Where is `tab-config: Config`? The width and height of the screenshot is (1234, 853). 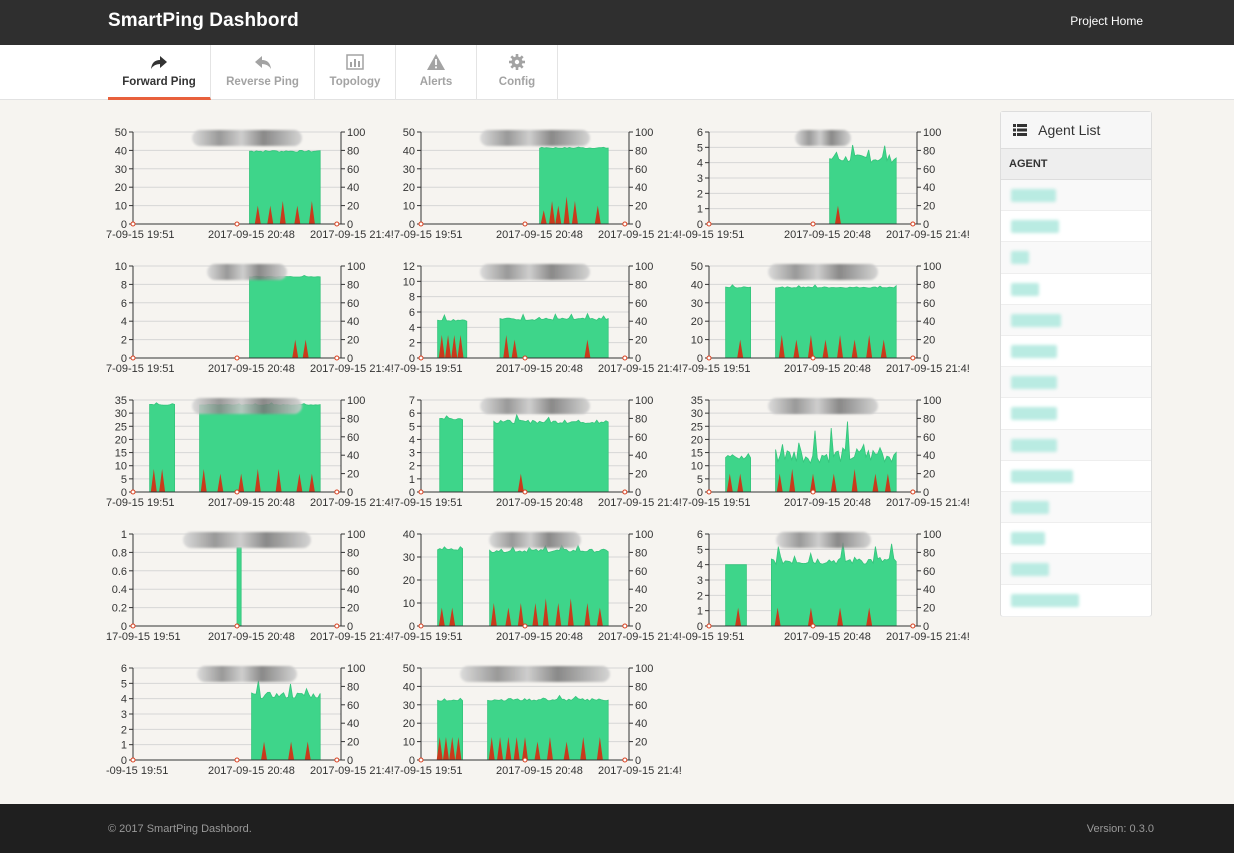 tab-config: Config is located at coordinates (517, 72).